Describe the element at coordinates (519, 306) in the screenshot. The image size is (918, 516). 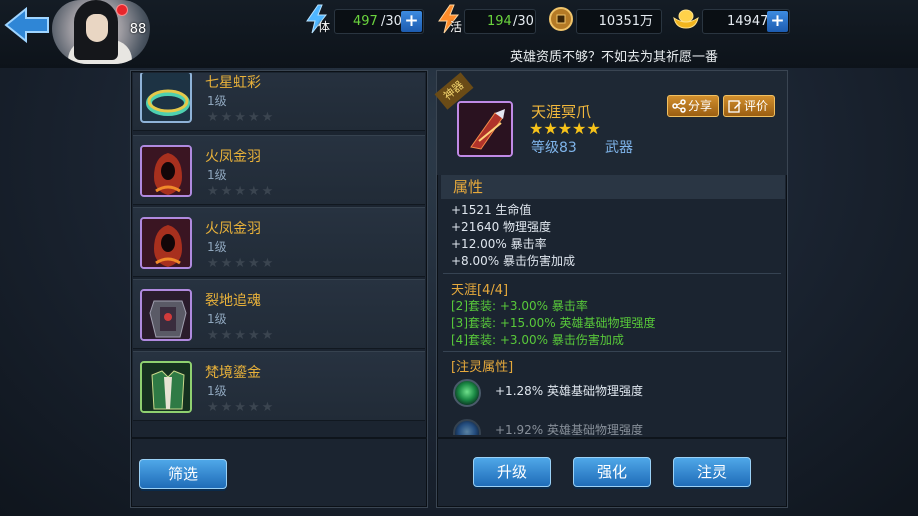
I see `set-bonus-line: [2]套装: +3.00% 暴击率` at that location.